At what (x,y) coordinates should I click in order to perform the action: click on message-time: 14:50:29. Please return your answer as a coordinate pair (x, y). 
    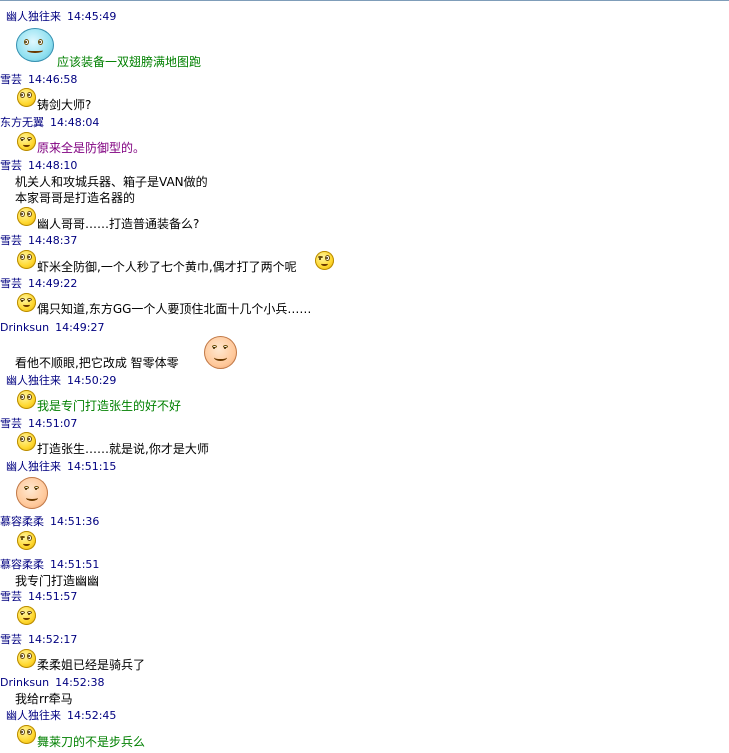
    Looking at the image, I should click on (92, 380).